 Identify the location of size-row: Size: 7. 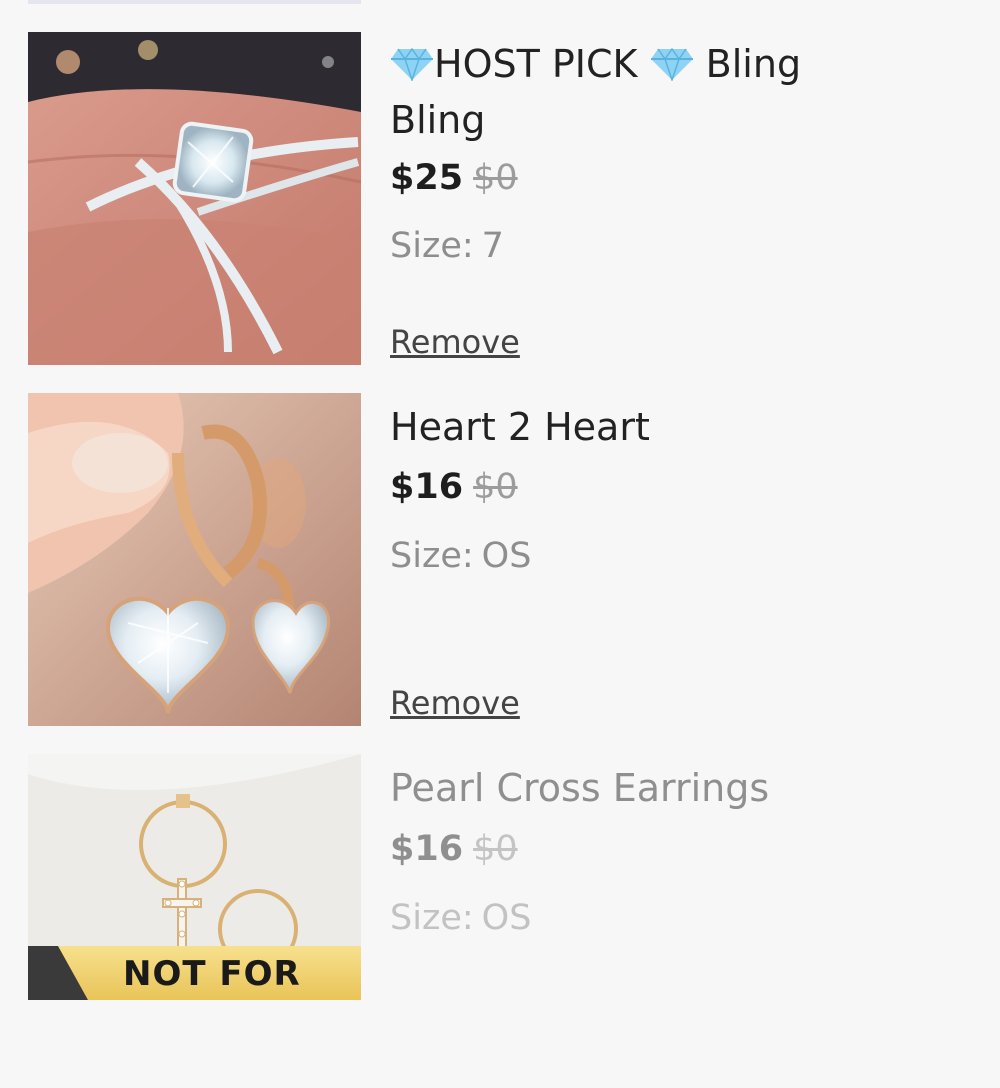
(447, 246).